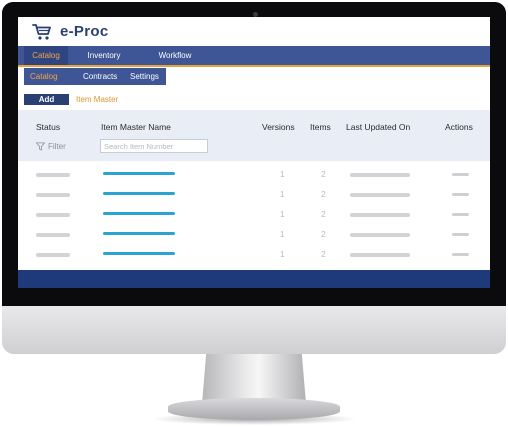 Image resolution: width=508 pixels, height=427 pixels. I want to click on tab-catalog: Catalog, so click(46, 55).